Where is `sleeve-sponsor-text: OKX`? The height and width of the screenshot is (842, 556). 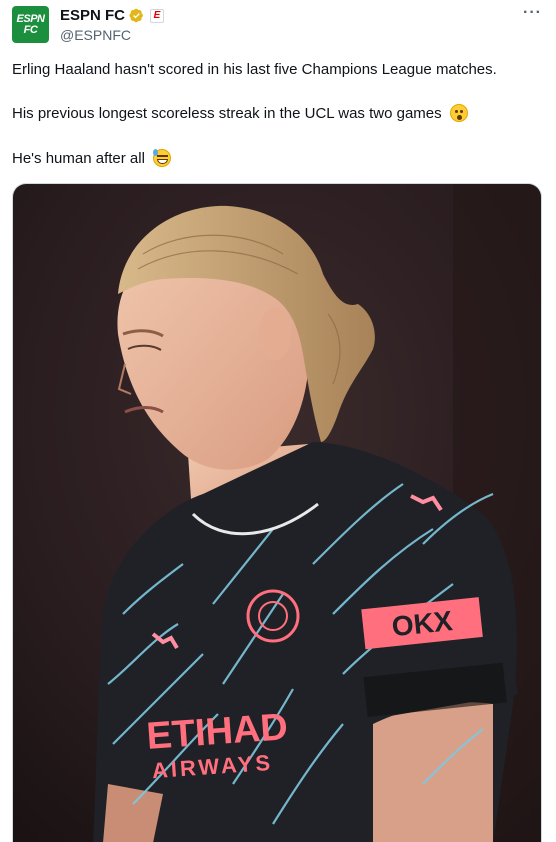
sleeve-sponsor-text: OKX is located at coordinates (422, 623).